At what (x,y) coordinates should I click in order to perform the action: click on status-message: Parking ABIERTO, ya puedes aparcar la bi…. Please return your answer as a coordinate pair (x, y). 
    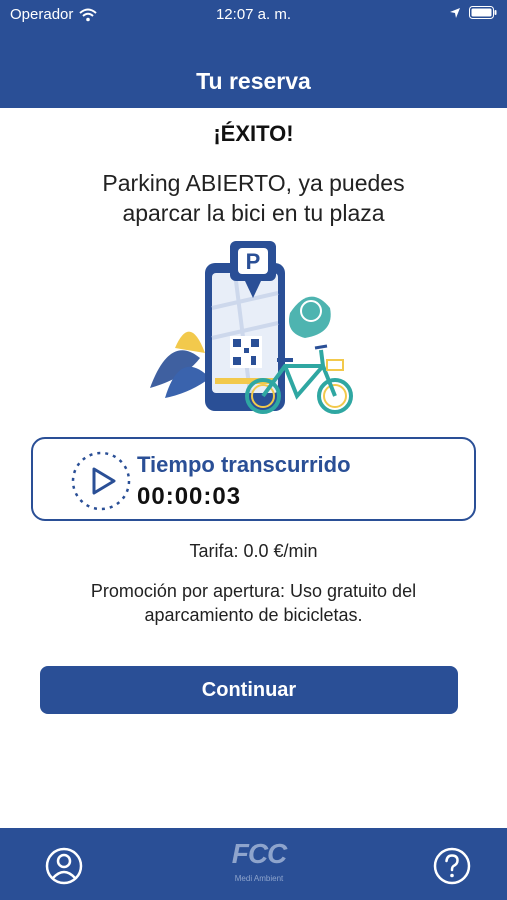
    Looking at the image, I should click on (253, 198).